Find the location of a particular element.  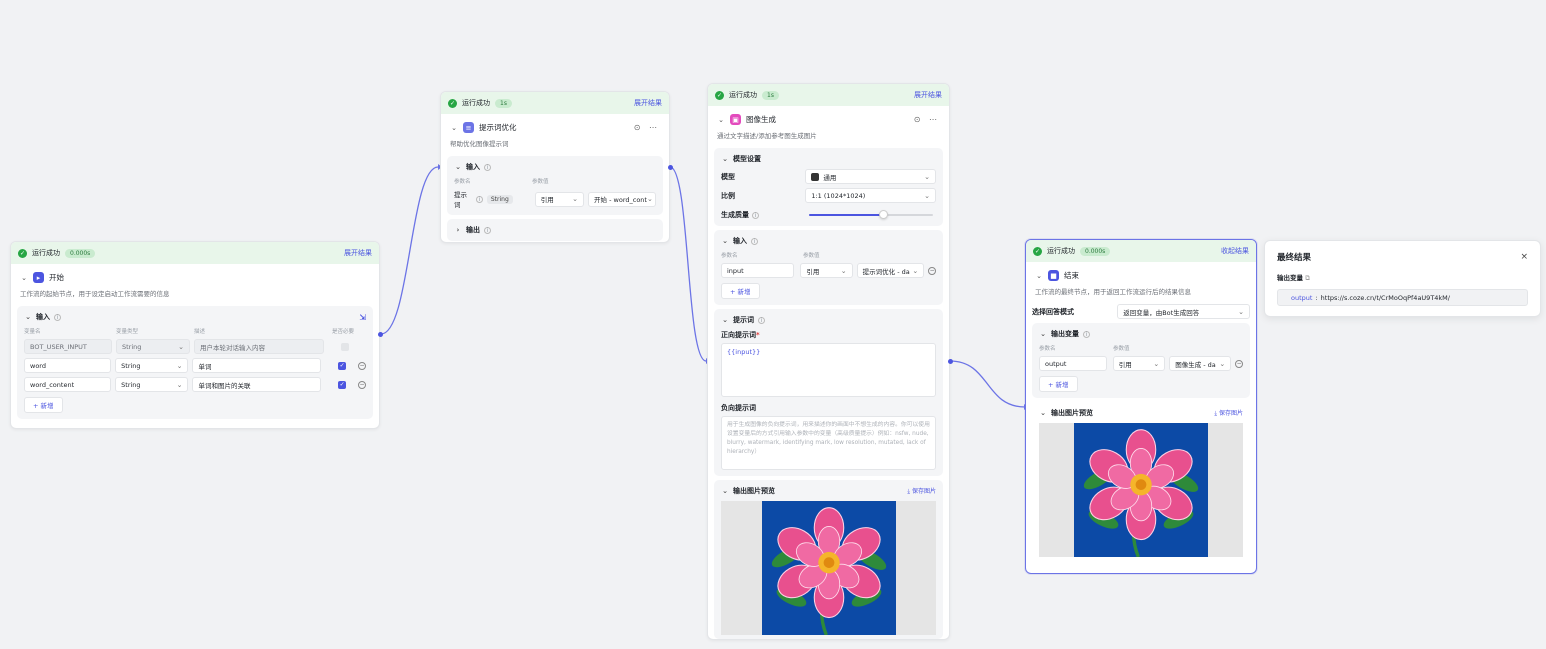

table-row: word_content String ⌄ 单词和图片的关联 ✓ − is located at coordinates (195, 384).